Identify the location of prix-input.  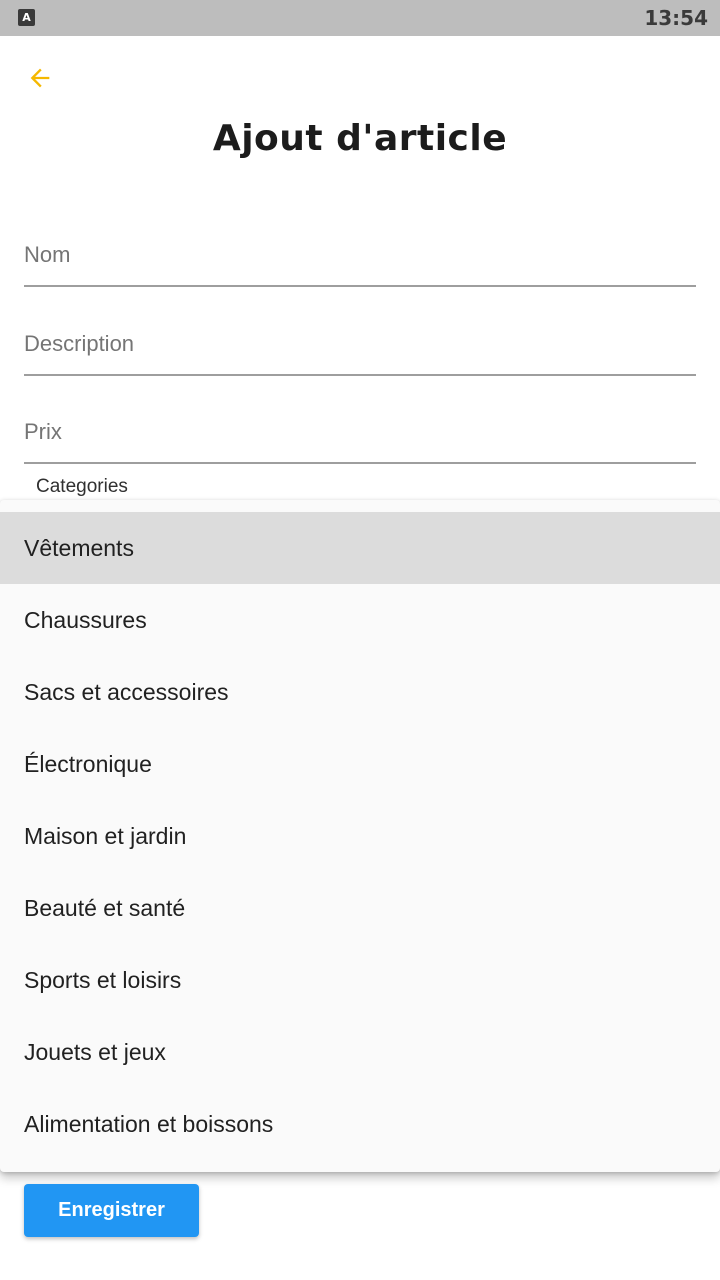
(360, 432).